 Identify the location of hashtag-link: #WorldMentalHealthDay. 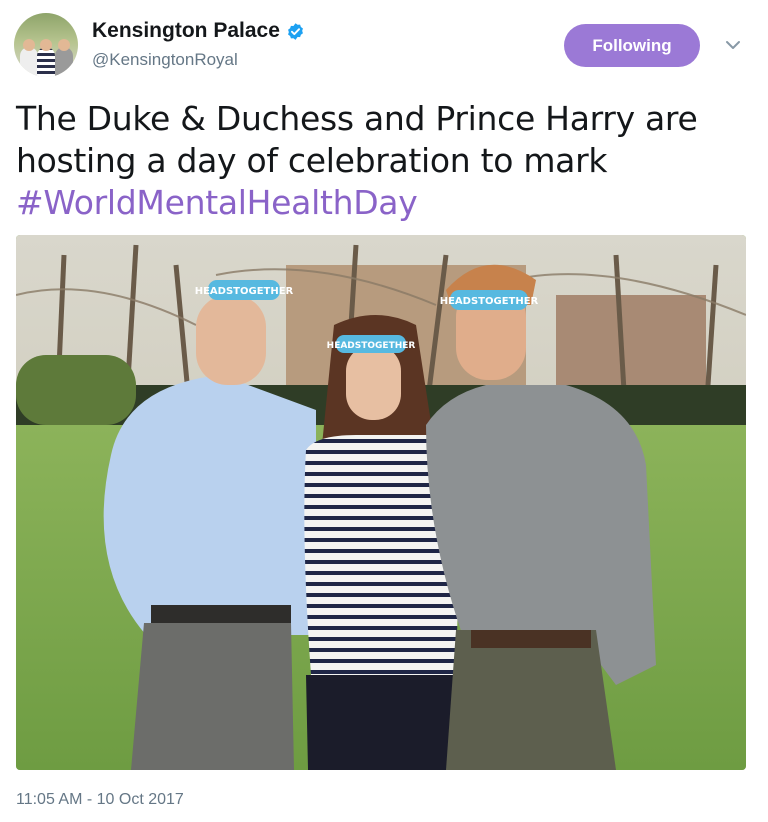
(217, 202).